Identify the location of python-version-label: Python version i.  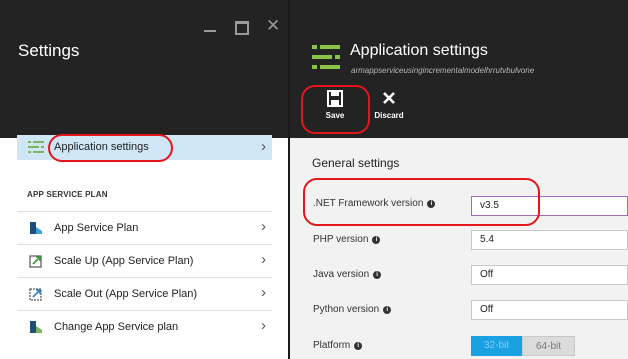
(352, 309).